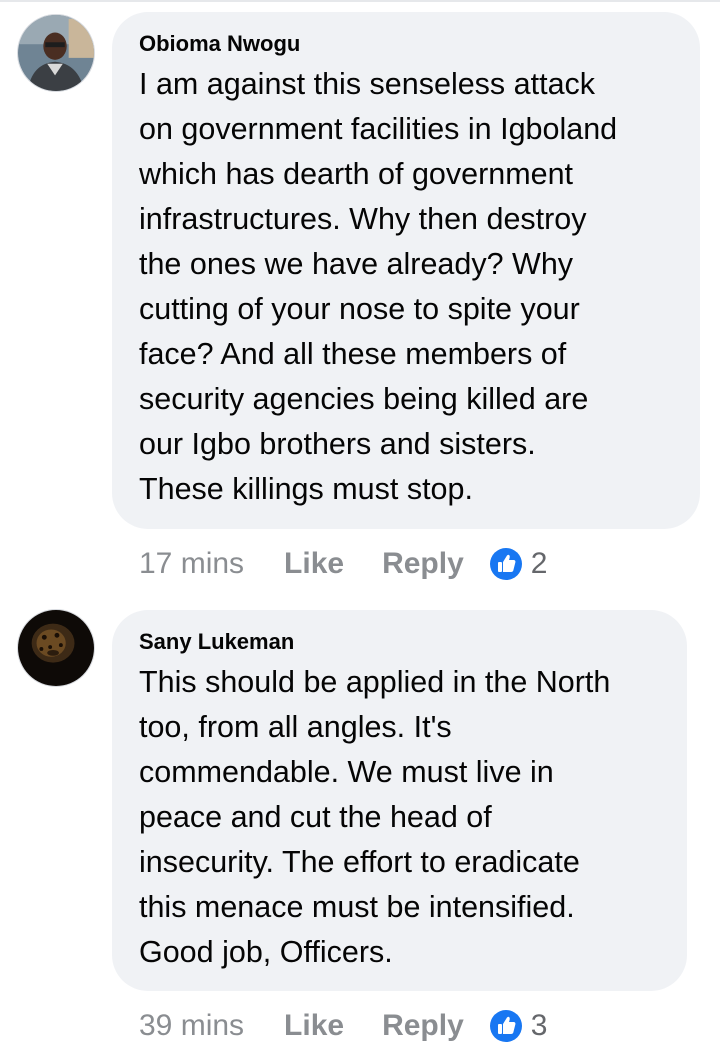 This screenshot has width=720, height=1050. What do you see at coordinates (360, 1) in the screenshot?
I see `divider` at bounding box center [360, 1].